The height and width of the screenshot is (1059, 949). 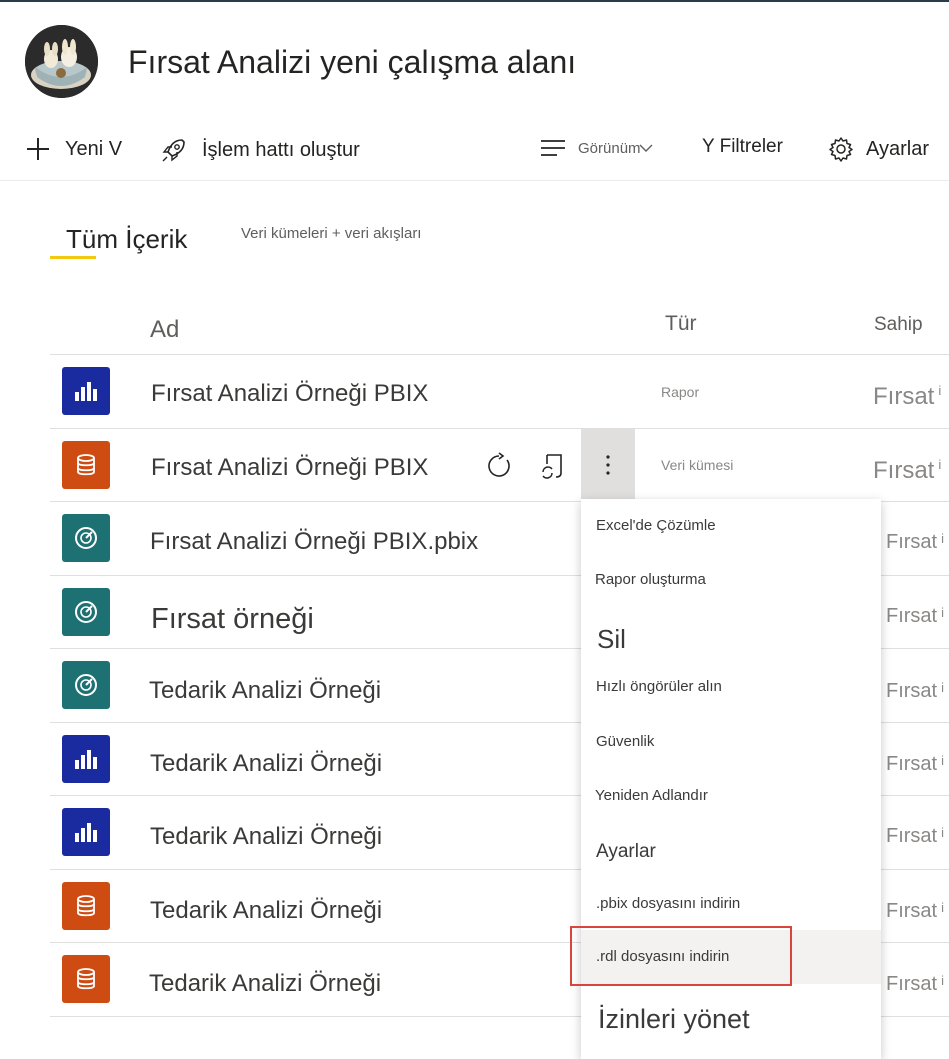 I want to click on chevron-down-icon, so click(x=646, y=148).